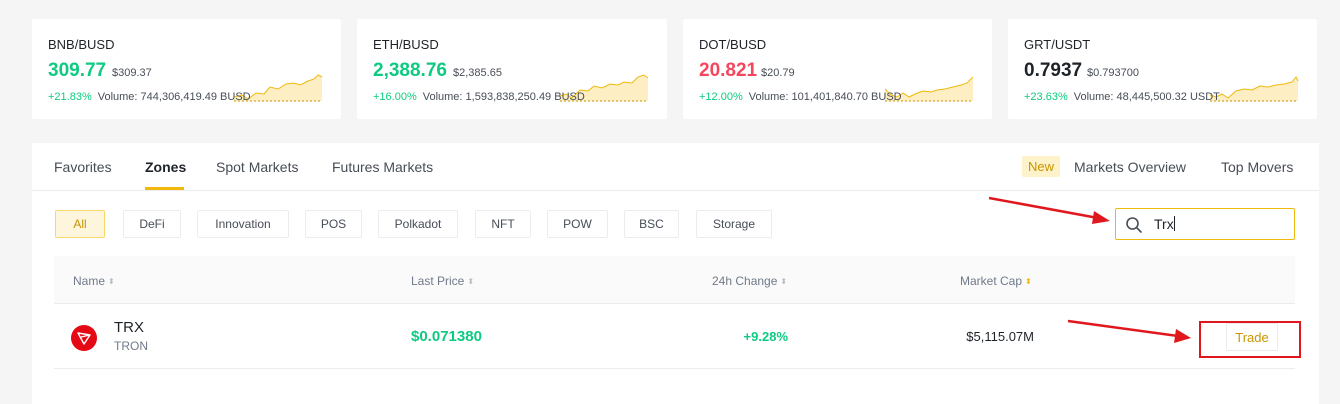 The height and width of the screenshot is (404, 1340). I want to click on ticker-usd-price: $0.793700, so click(1113, 73).